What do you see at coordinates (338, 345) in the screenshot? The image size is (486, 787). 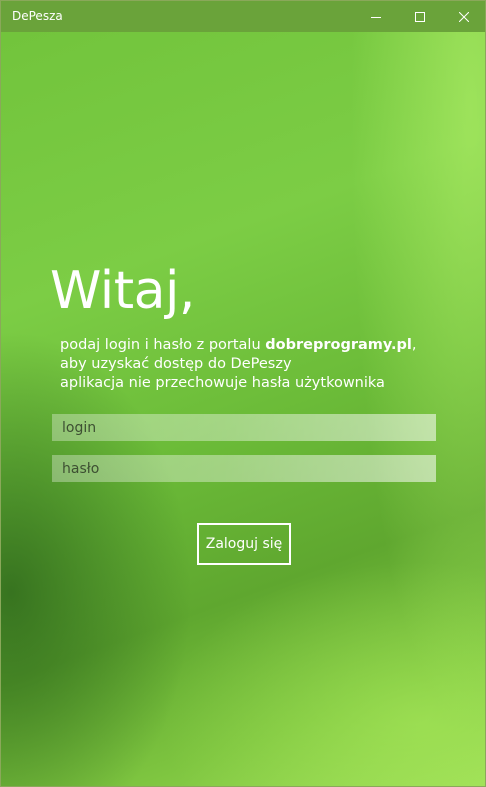 I see `site-name: dobreprogramy.pl` at bounding box center [338, 345].